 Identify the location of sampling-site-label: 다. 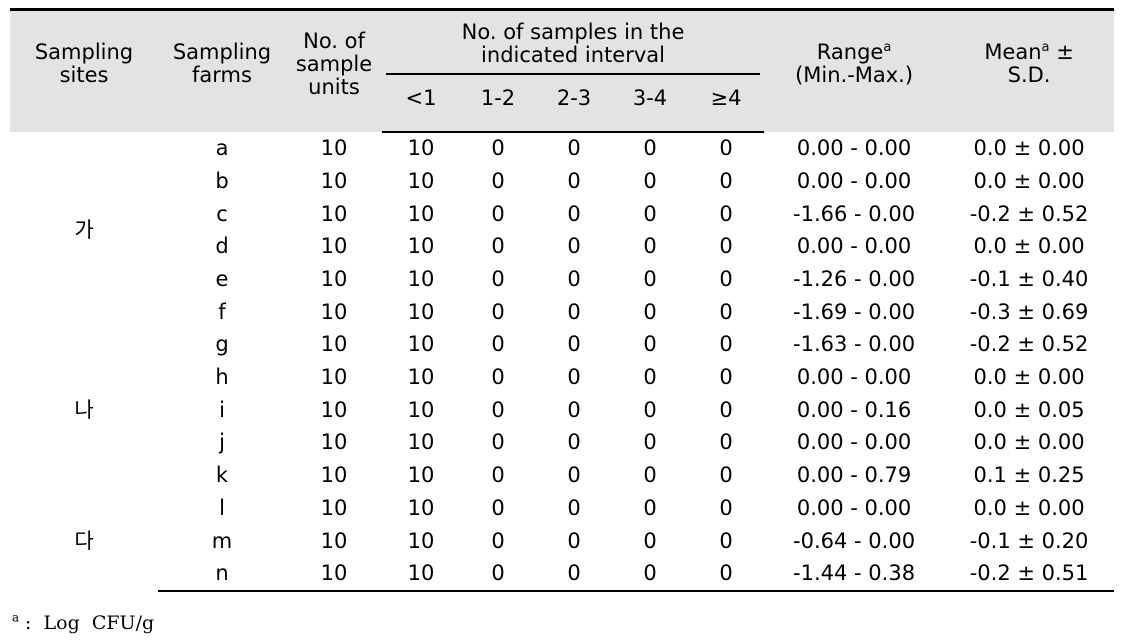
(84, 541).